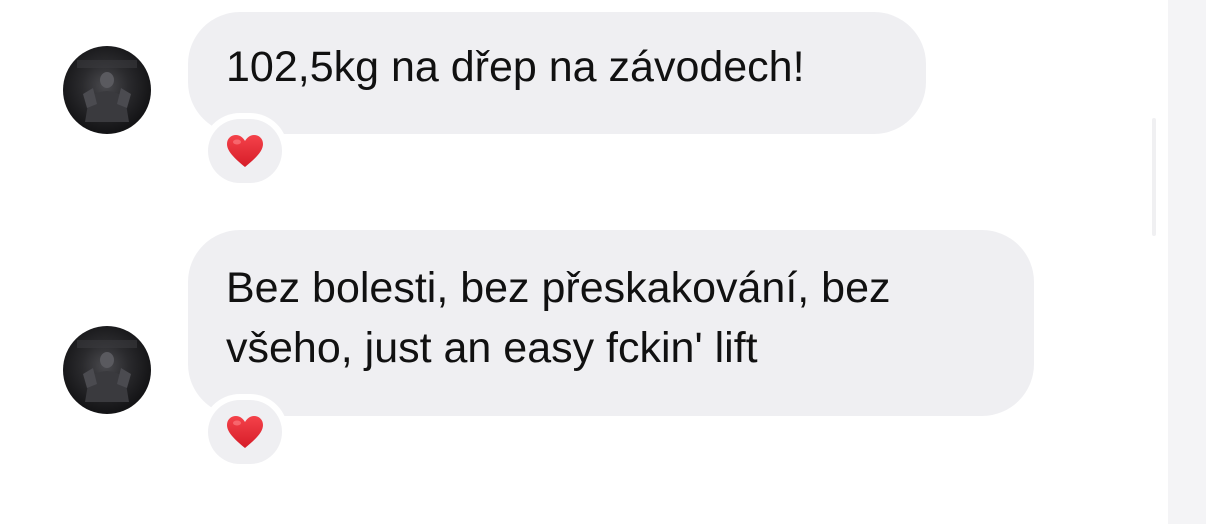 This screenshot has height=524, width=1206. Describe the element at coordinates (1187, 262) in the screenshot. I see `window-right-gutter` at that location.